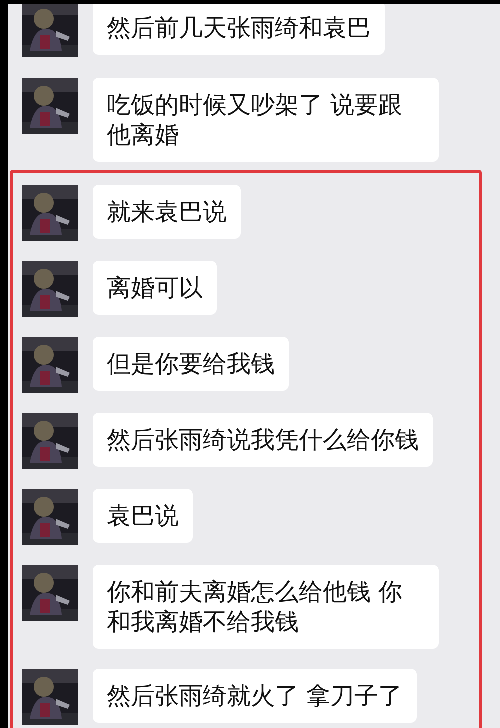 This screenshot has width=500, height=728. What do you see at coordinates (239, 29) in the screenshot?
I see `message-bubble: 然后前几天张雨绮和袁巴` at bounding box center [239, 29].